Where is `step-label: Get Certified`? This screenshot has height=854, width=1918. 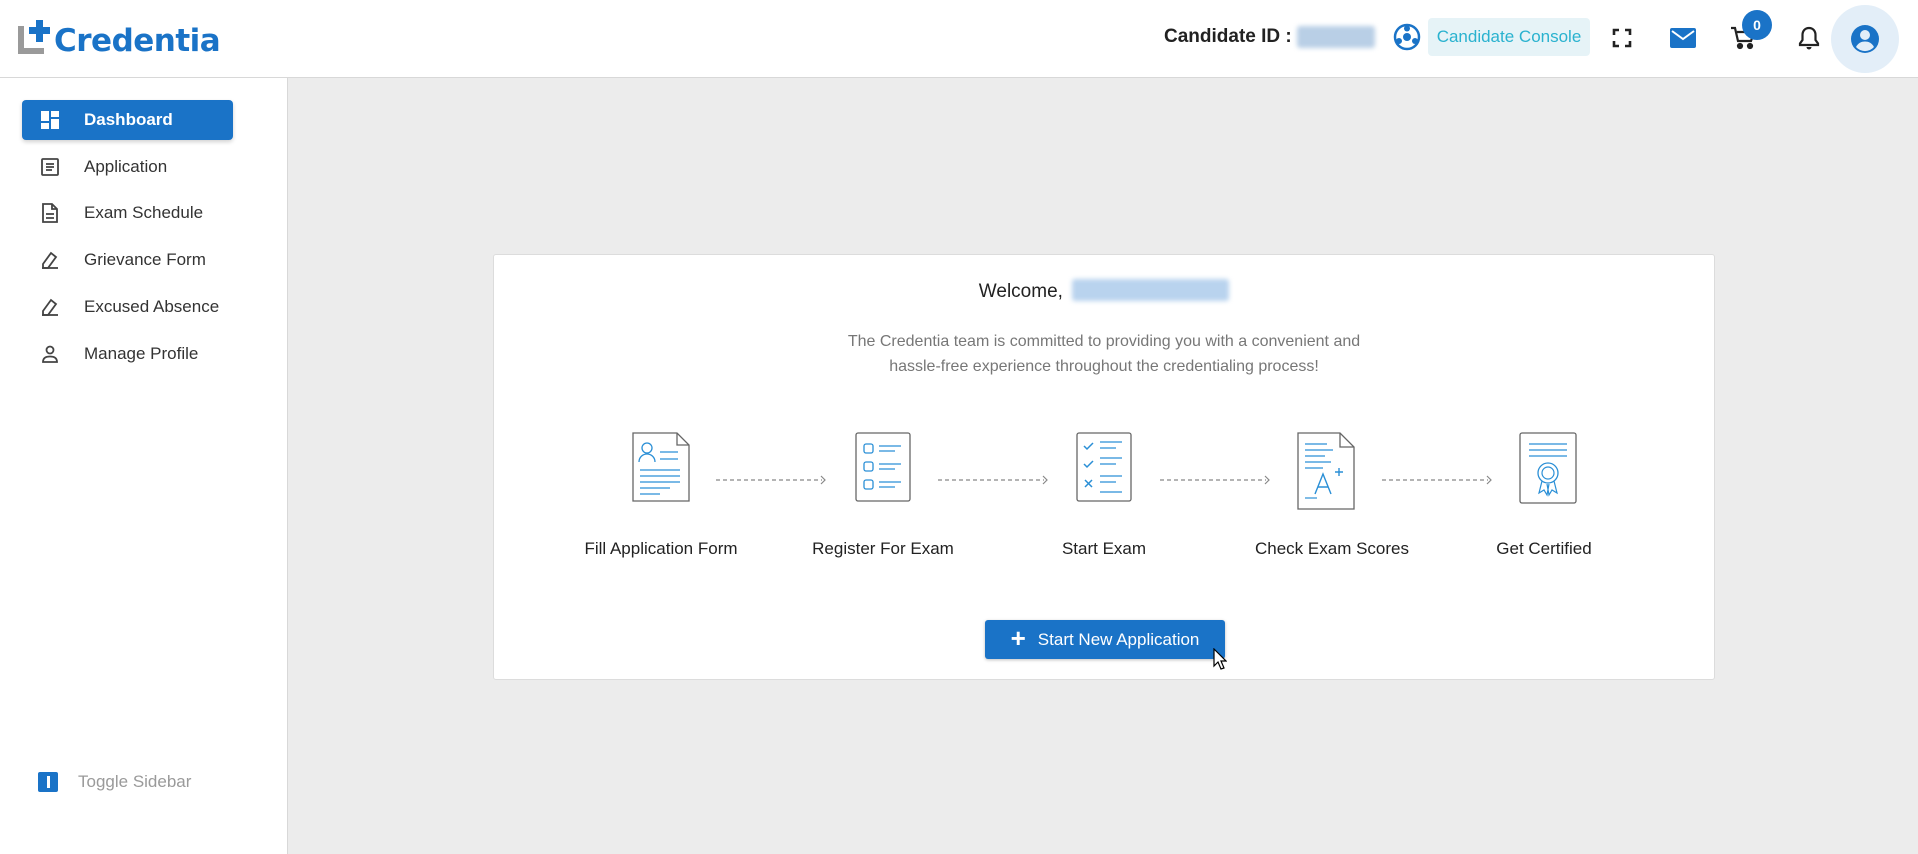
step-label: Get Certified is located at coordinates (1544, 548).